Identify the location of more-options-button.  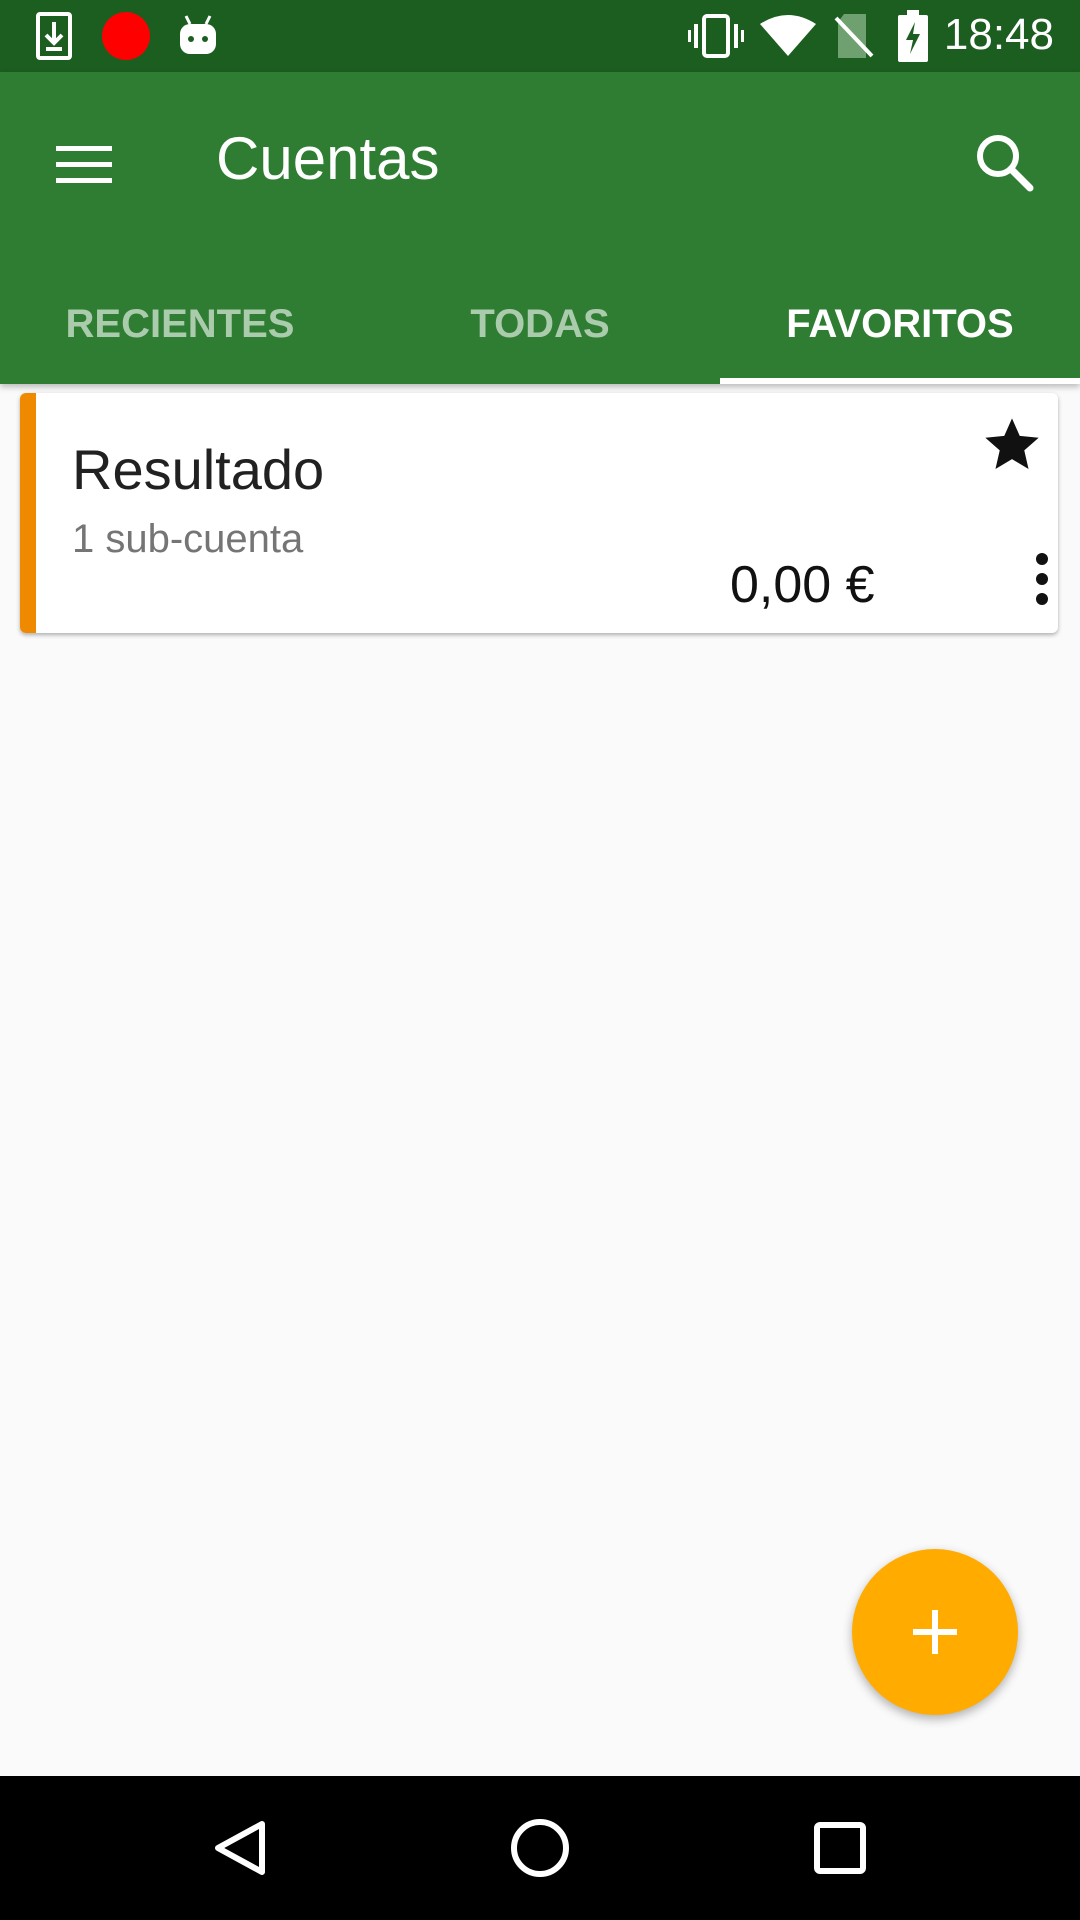
(1029, 583).